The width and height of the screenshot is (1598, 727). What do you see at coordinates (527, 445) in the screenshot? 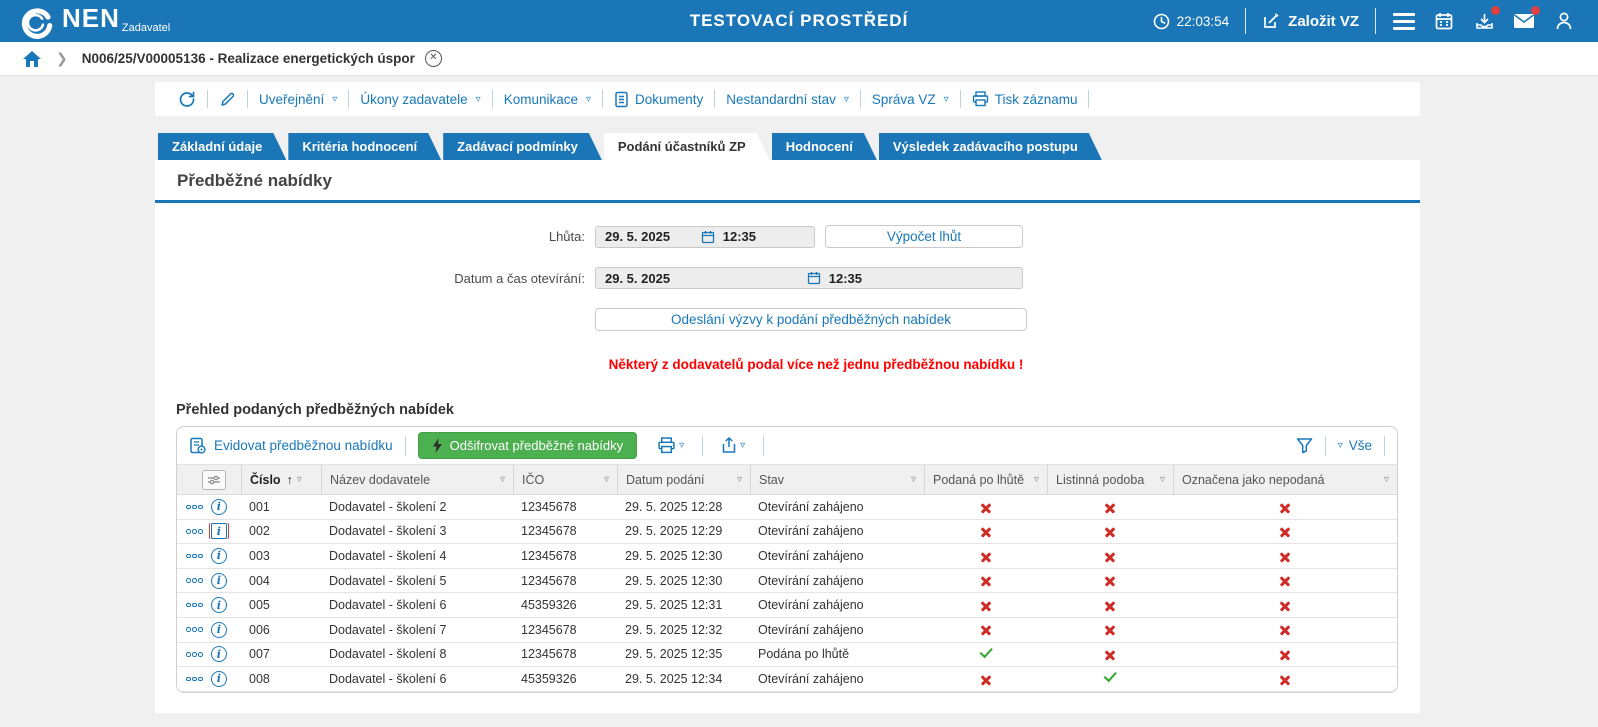
I see `decrypt-bids-button: Odšifrovat předběžné nabídky` at bounding box center [527, 445].